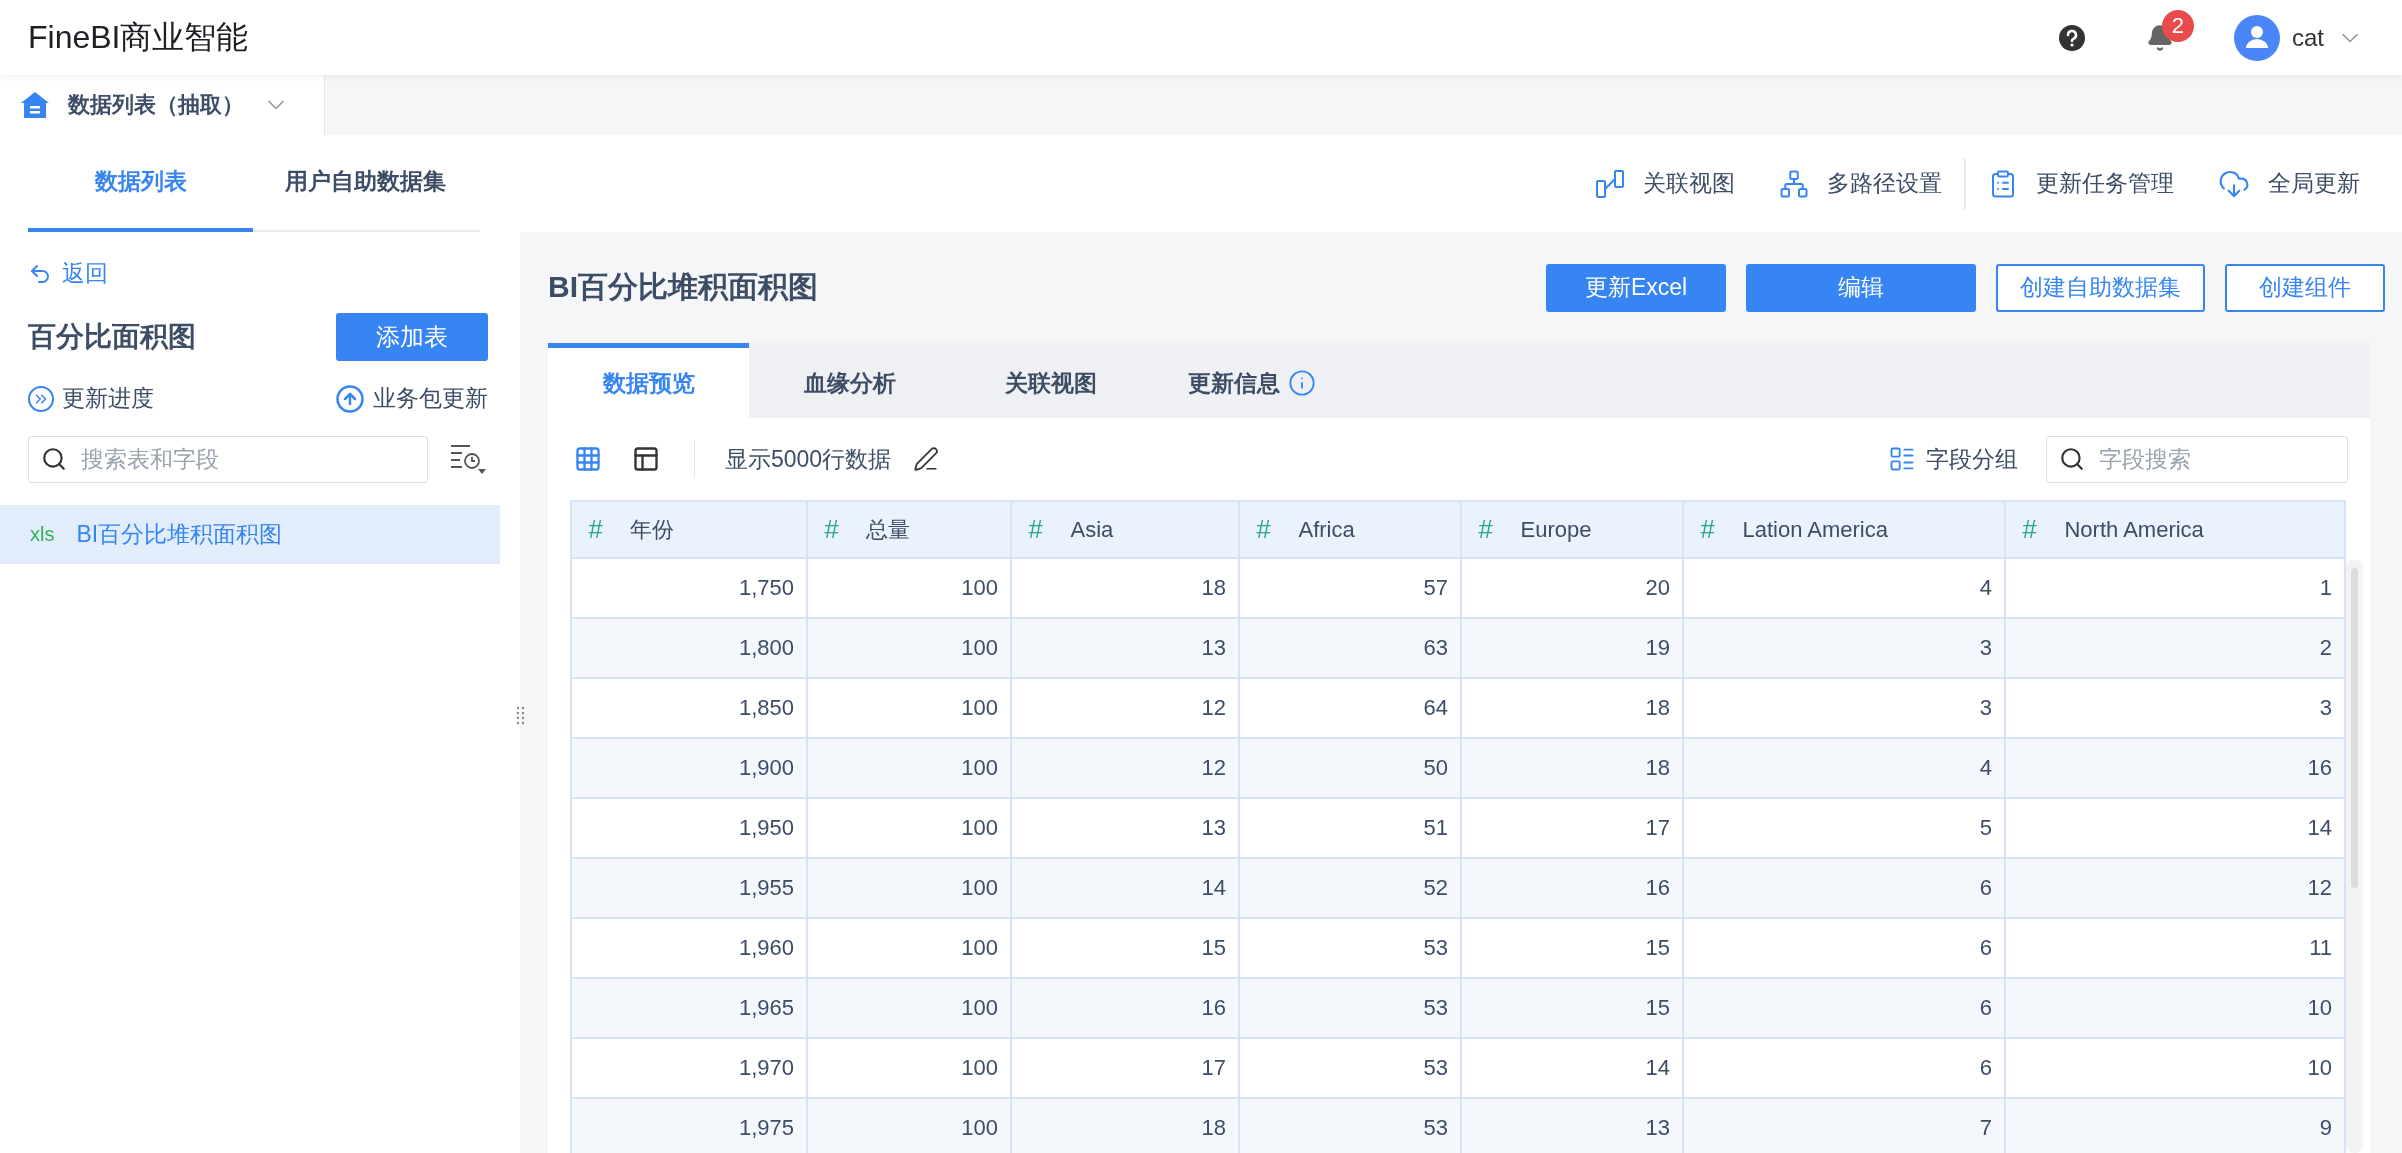  Describe the element at coordinates (260, 273) in the screenshot. I see `back-link: 返回` at that location.